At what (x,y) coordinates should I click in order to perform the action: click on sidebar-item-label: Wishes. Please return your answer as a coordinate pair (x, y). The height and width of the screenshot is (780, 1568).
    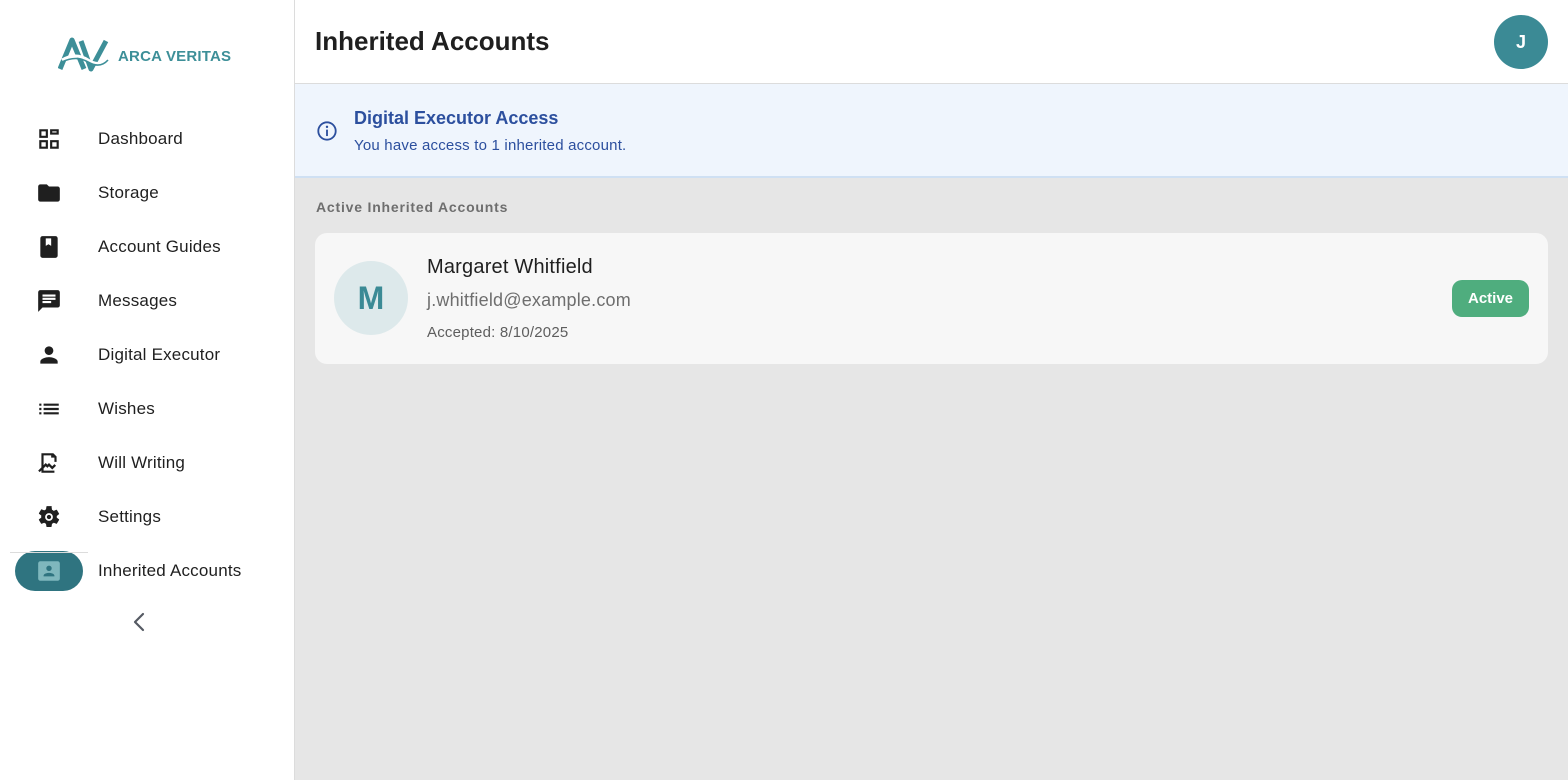
    Looking at the image, I should click on (126, 408).